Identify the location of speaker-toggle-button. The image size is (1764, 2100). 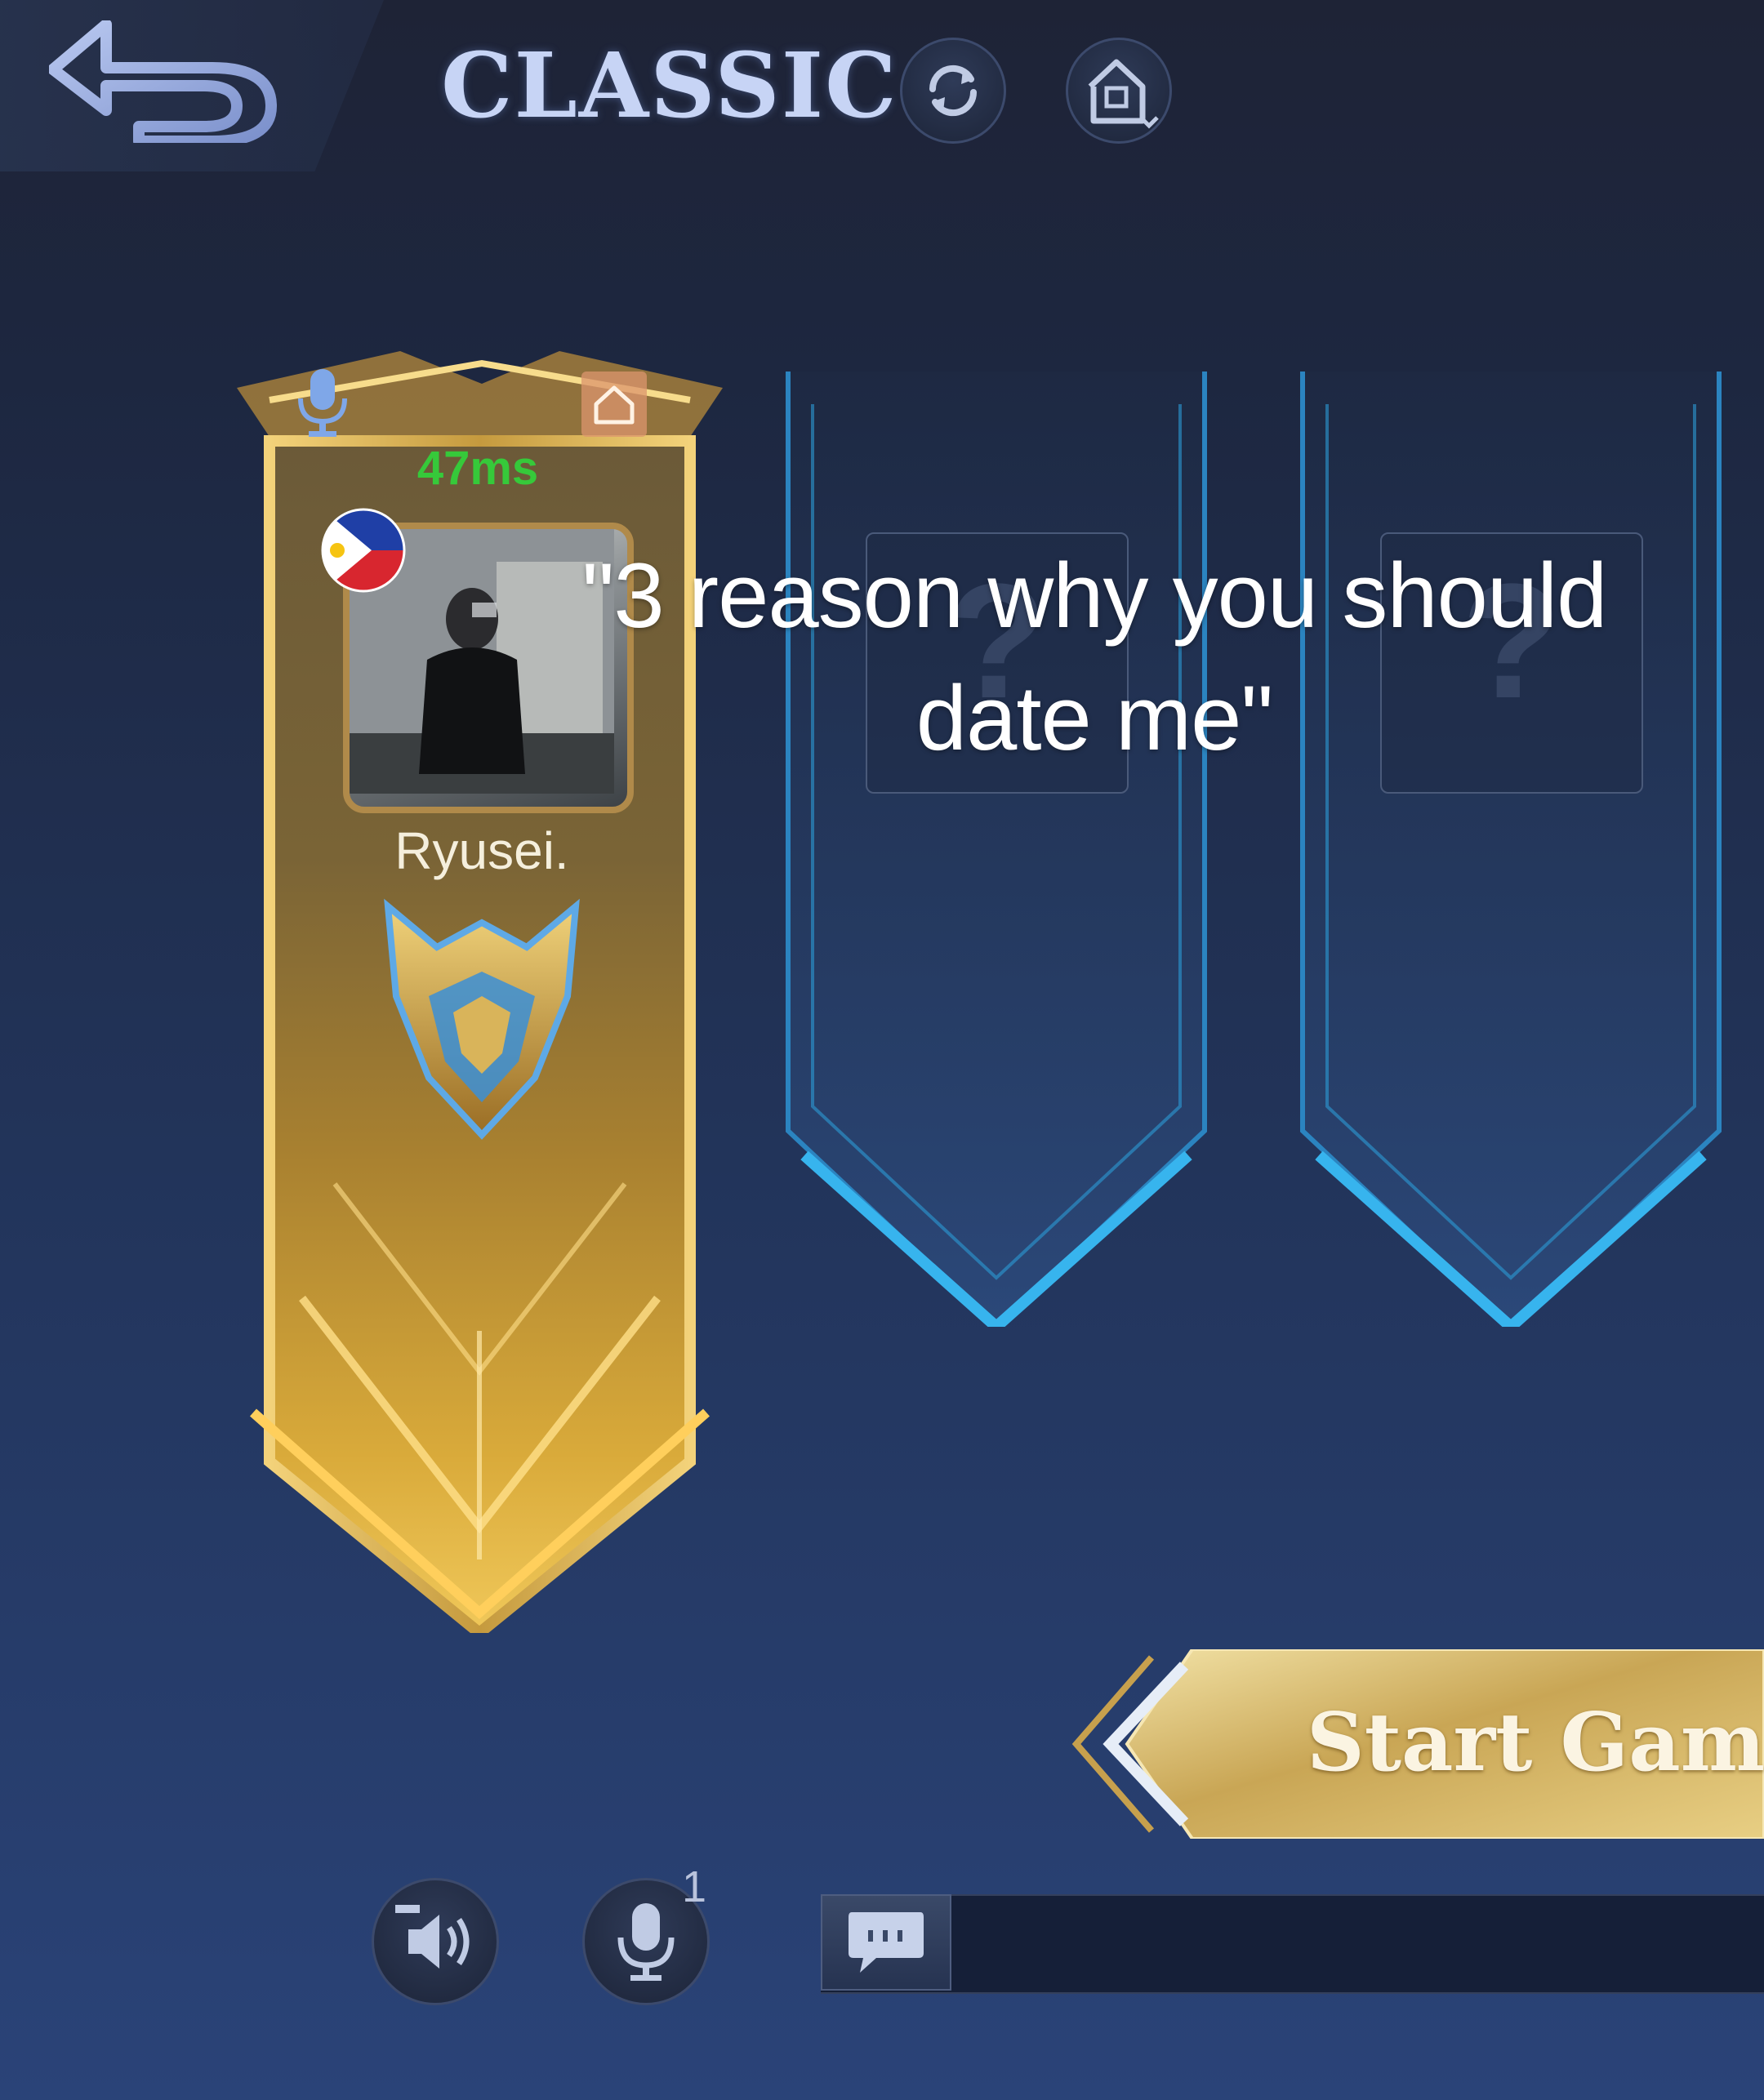
(436, 1941).